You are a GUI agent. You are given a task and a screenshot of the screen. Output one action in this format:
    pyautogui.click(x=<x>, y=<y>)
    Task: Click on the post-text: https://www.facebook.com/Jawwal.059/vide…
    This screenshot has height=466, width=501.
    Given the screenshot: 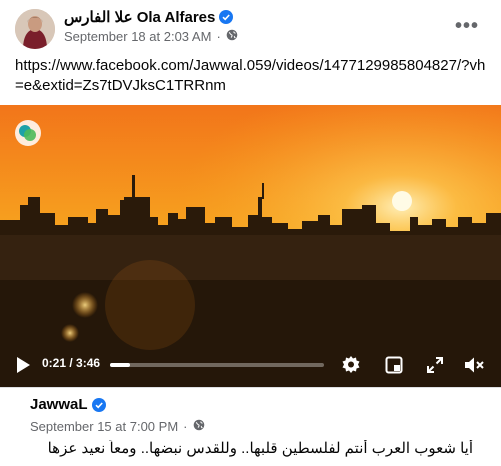 What is the action you would take?
    pyautogui.click(x=252, y=76)
    